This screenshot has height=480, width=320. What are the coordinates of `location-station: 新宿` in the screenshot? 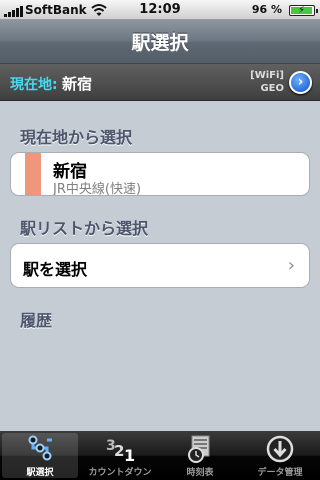 It's located at (77, 84).